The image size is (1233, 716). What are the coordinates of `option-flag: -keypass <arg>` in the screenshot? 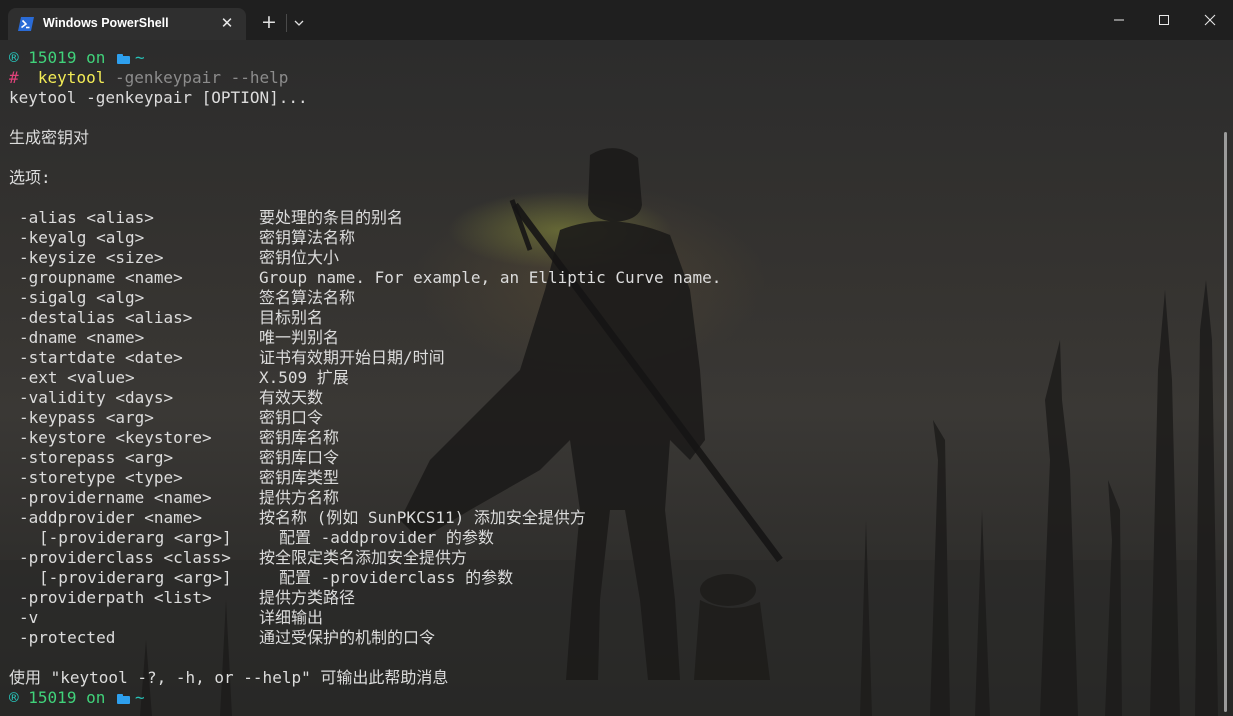 It's located at (86, 417).